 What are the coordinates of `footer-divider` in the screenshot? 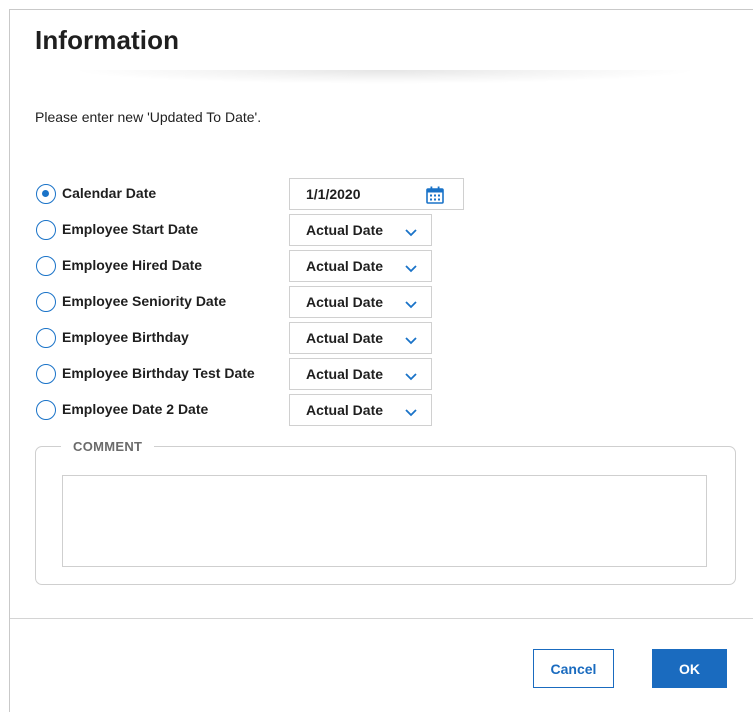 It's located at (381, 618).